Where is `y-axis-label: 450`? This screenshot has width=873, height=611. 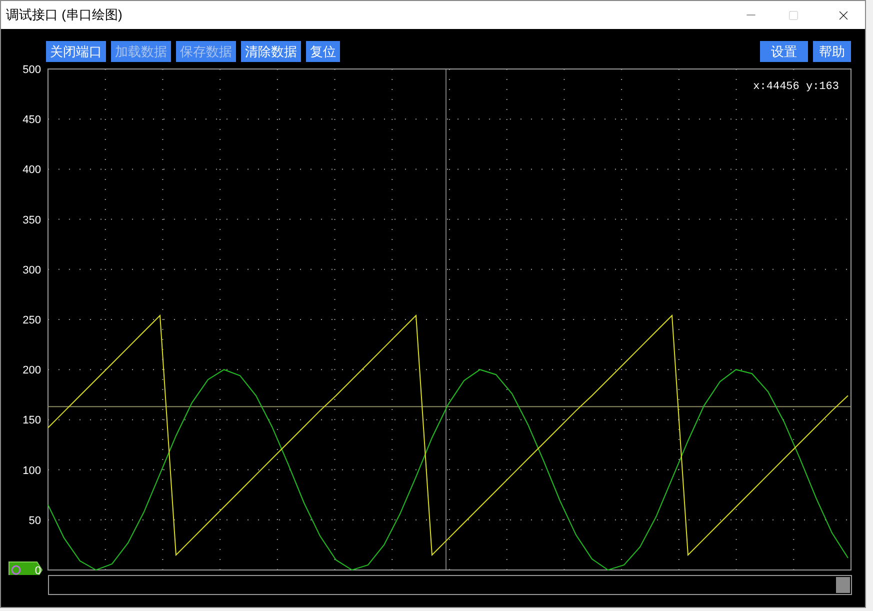
y-axis-label: 450 is located at coordinates (31, 120).